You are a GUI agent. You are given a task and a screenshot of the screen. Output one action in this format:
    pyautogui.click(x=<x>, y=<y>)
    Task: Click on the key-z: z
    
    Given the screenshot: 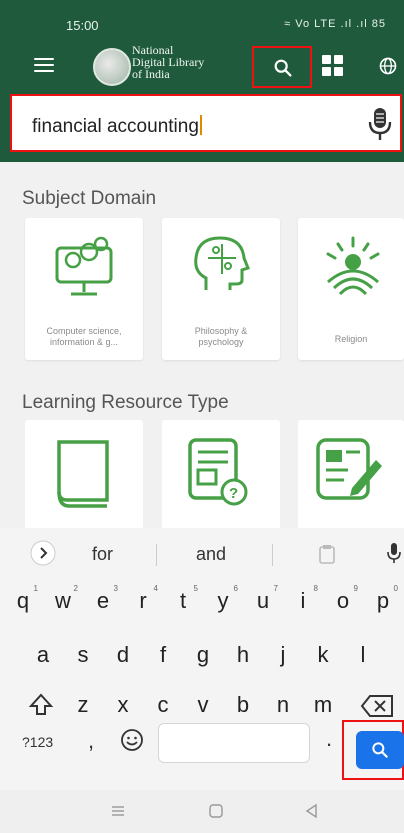 What is the action you would take?
    pyautogui.click(x=83, y=705)
    